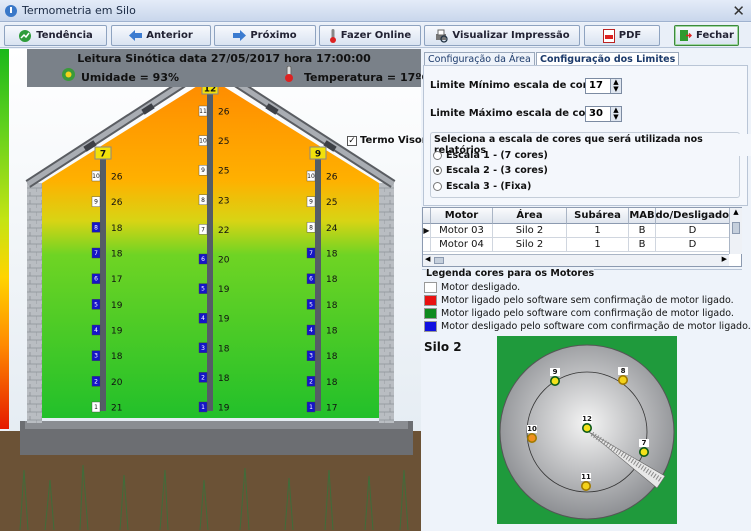  I want to click on close-icon: ✕, so click(738, 11).